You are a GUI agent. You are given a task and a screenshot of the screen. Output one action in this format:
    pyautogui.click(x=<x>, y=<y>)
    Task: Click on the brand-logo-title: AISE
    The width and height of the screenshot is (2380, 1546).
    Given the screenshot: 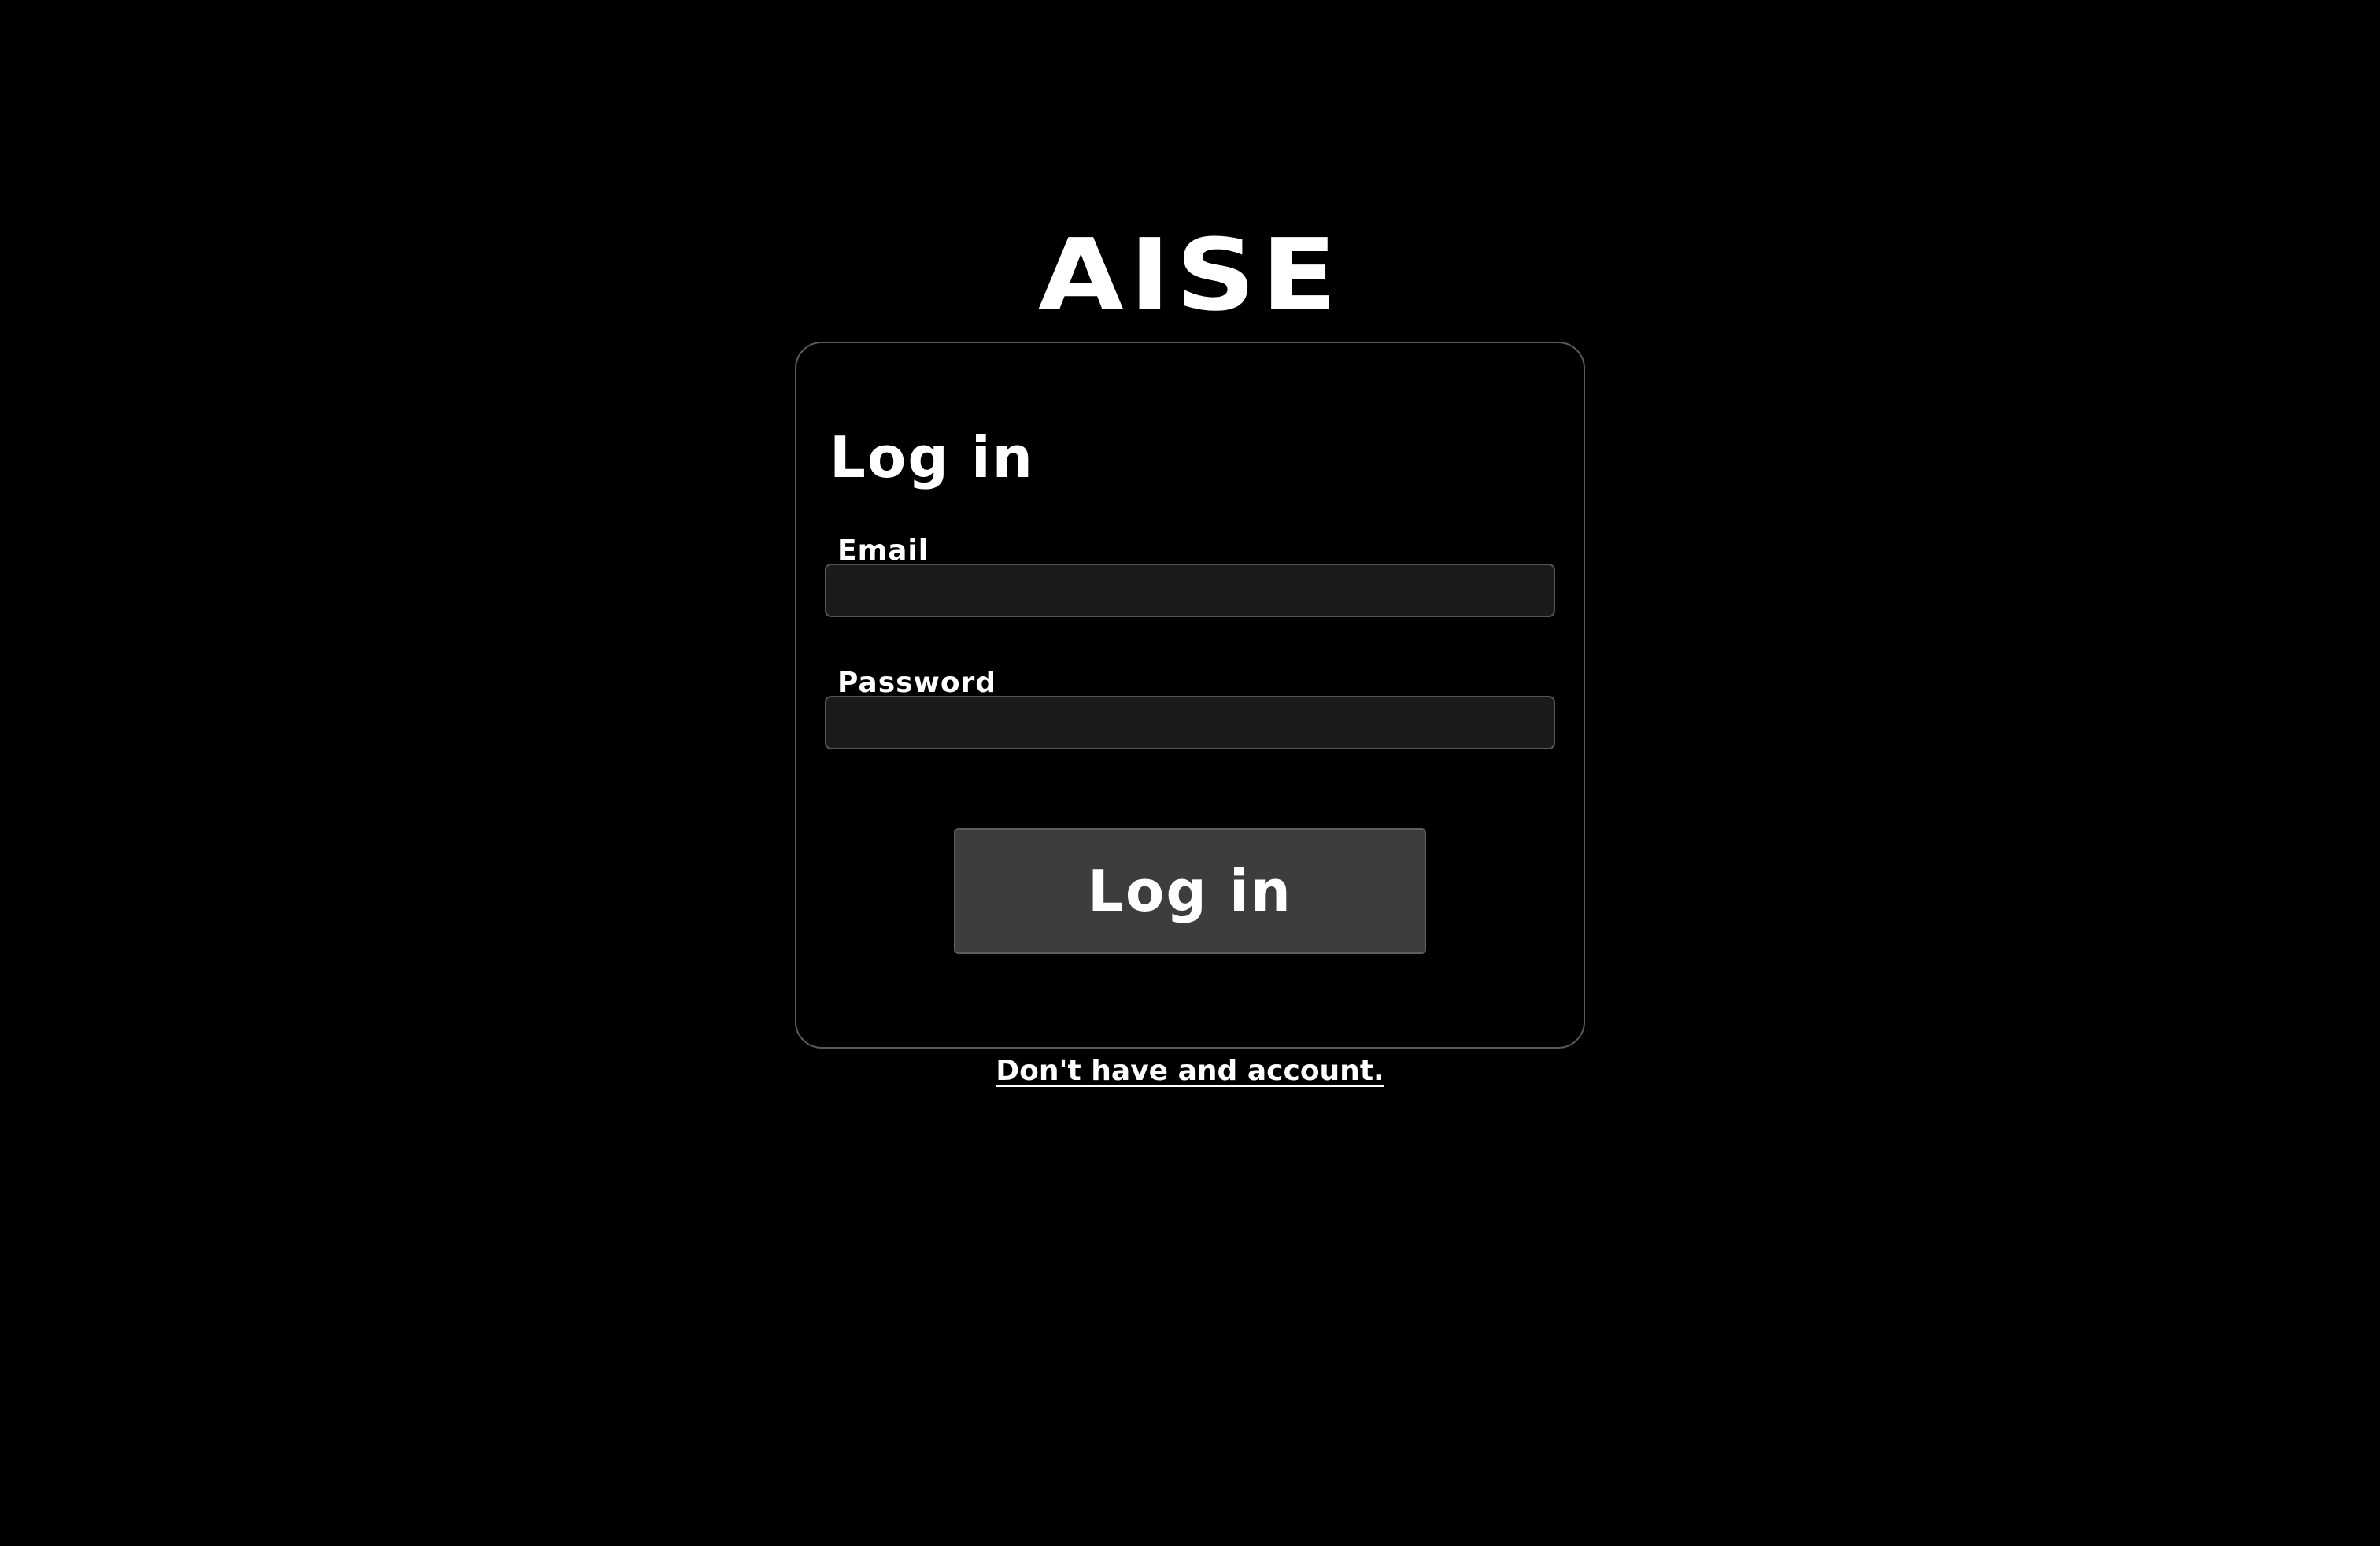 What is the action you would take?
    pyautogui.click(x=1190, y=275)
    